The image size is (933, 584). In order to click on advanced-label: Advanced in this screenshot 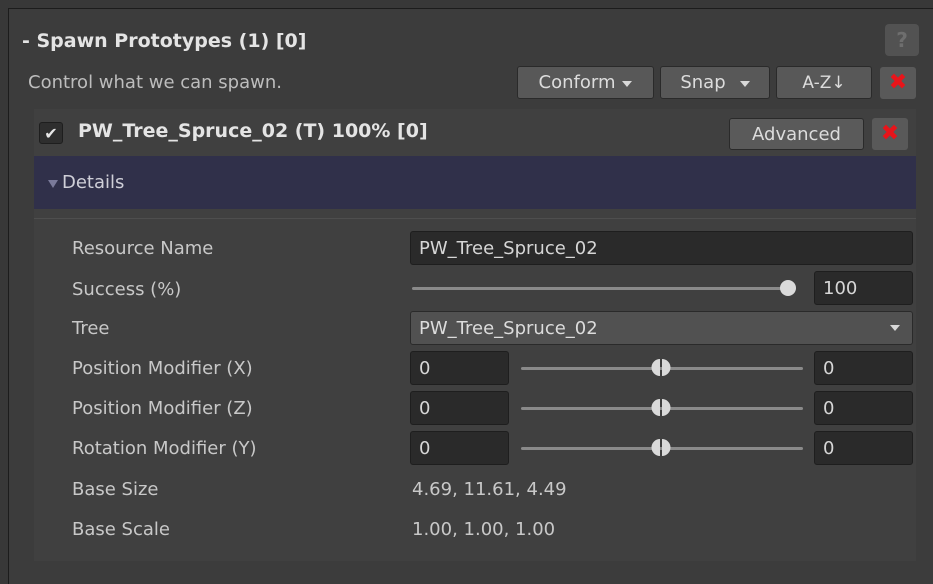, I will do `click(796, 134)`.